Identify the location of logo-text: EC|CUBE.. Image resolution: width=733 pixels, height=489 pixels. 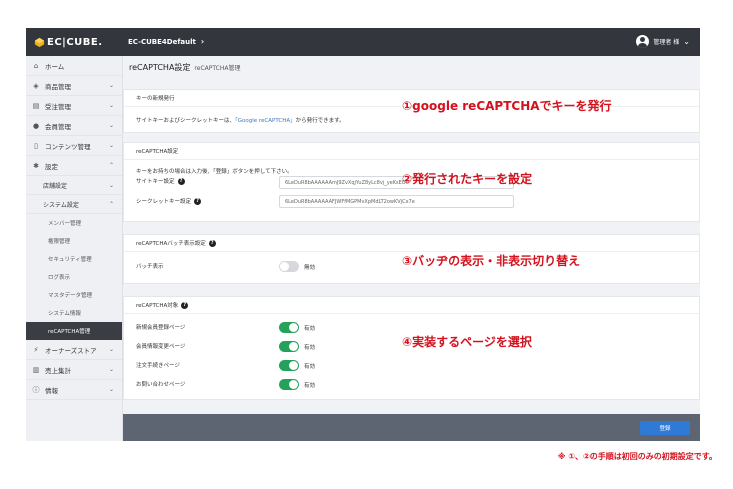
(75, 42).